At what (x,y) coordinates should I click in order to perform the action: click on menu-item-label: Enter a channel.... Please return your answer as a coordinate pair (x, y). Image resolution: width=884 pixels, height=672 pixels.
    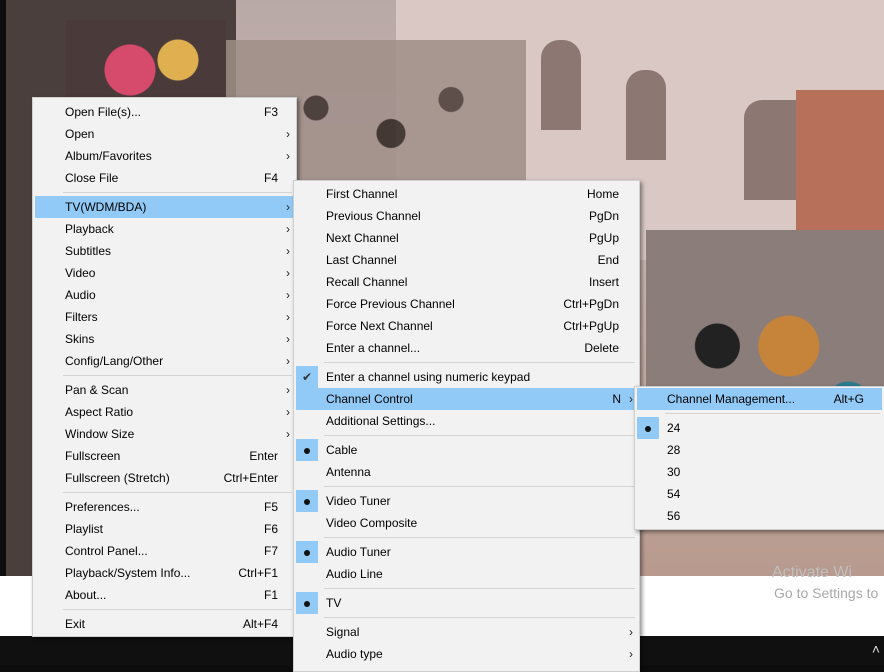
    Looking at the image, I should click on (373, 348).